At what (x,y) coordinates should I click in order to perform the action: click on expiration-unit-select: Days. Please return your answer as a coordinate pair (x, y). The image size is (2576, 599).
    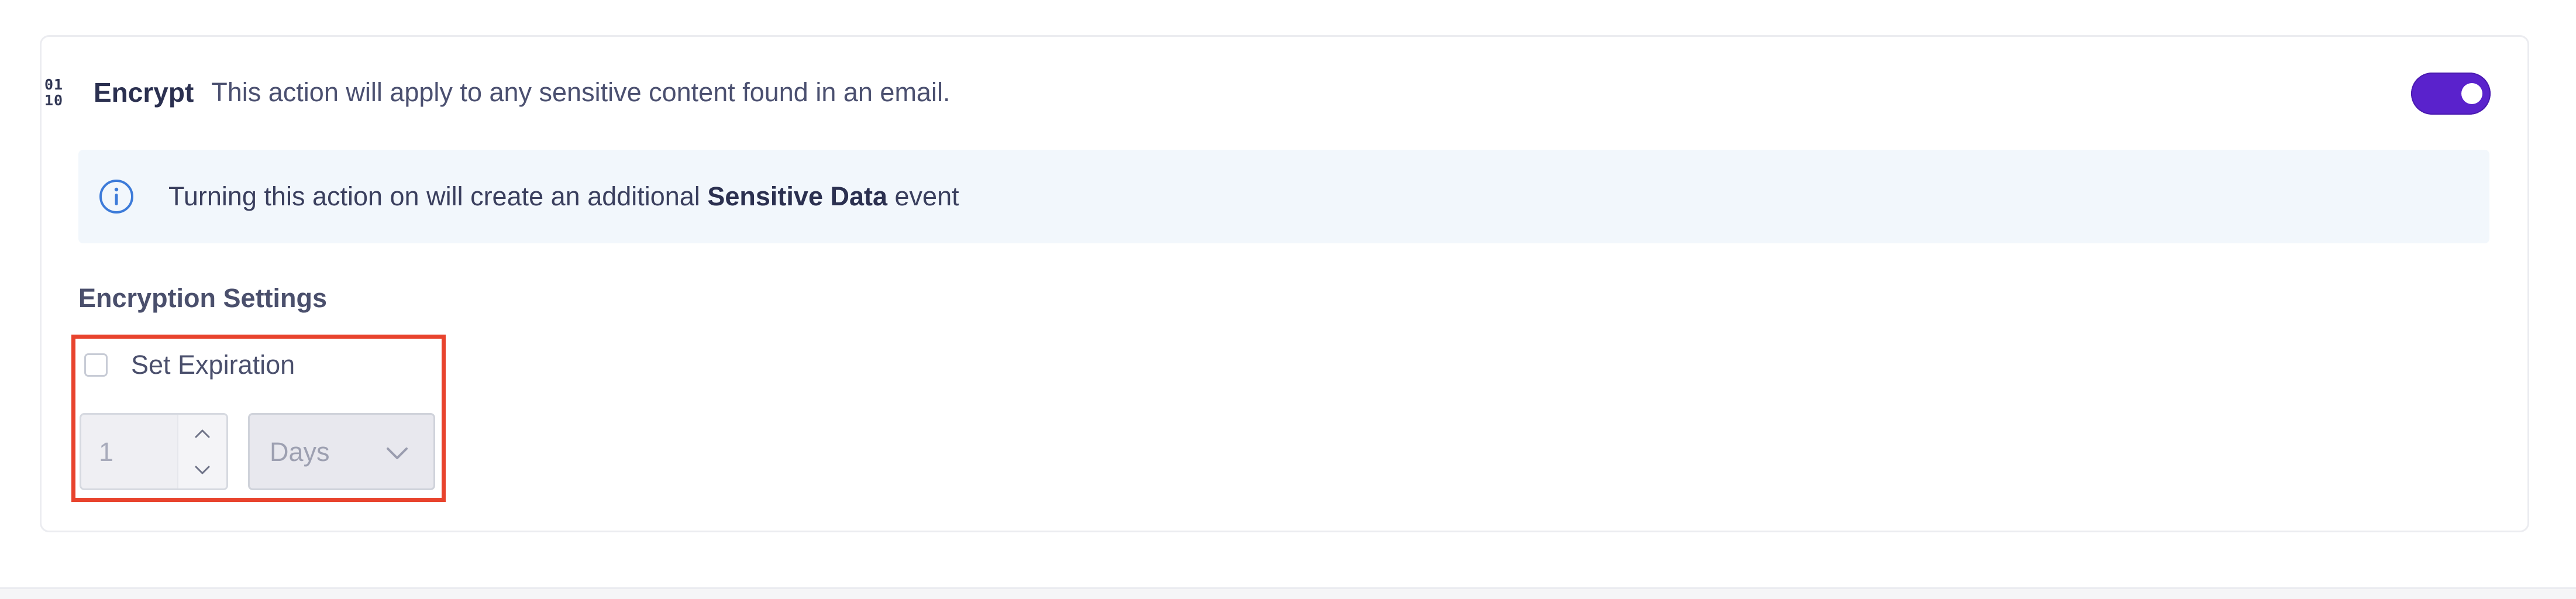
    Looking at the image, I should click on (341, 451).